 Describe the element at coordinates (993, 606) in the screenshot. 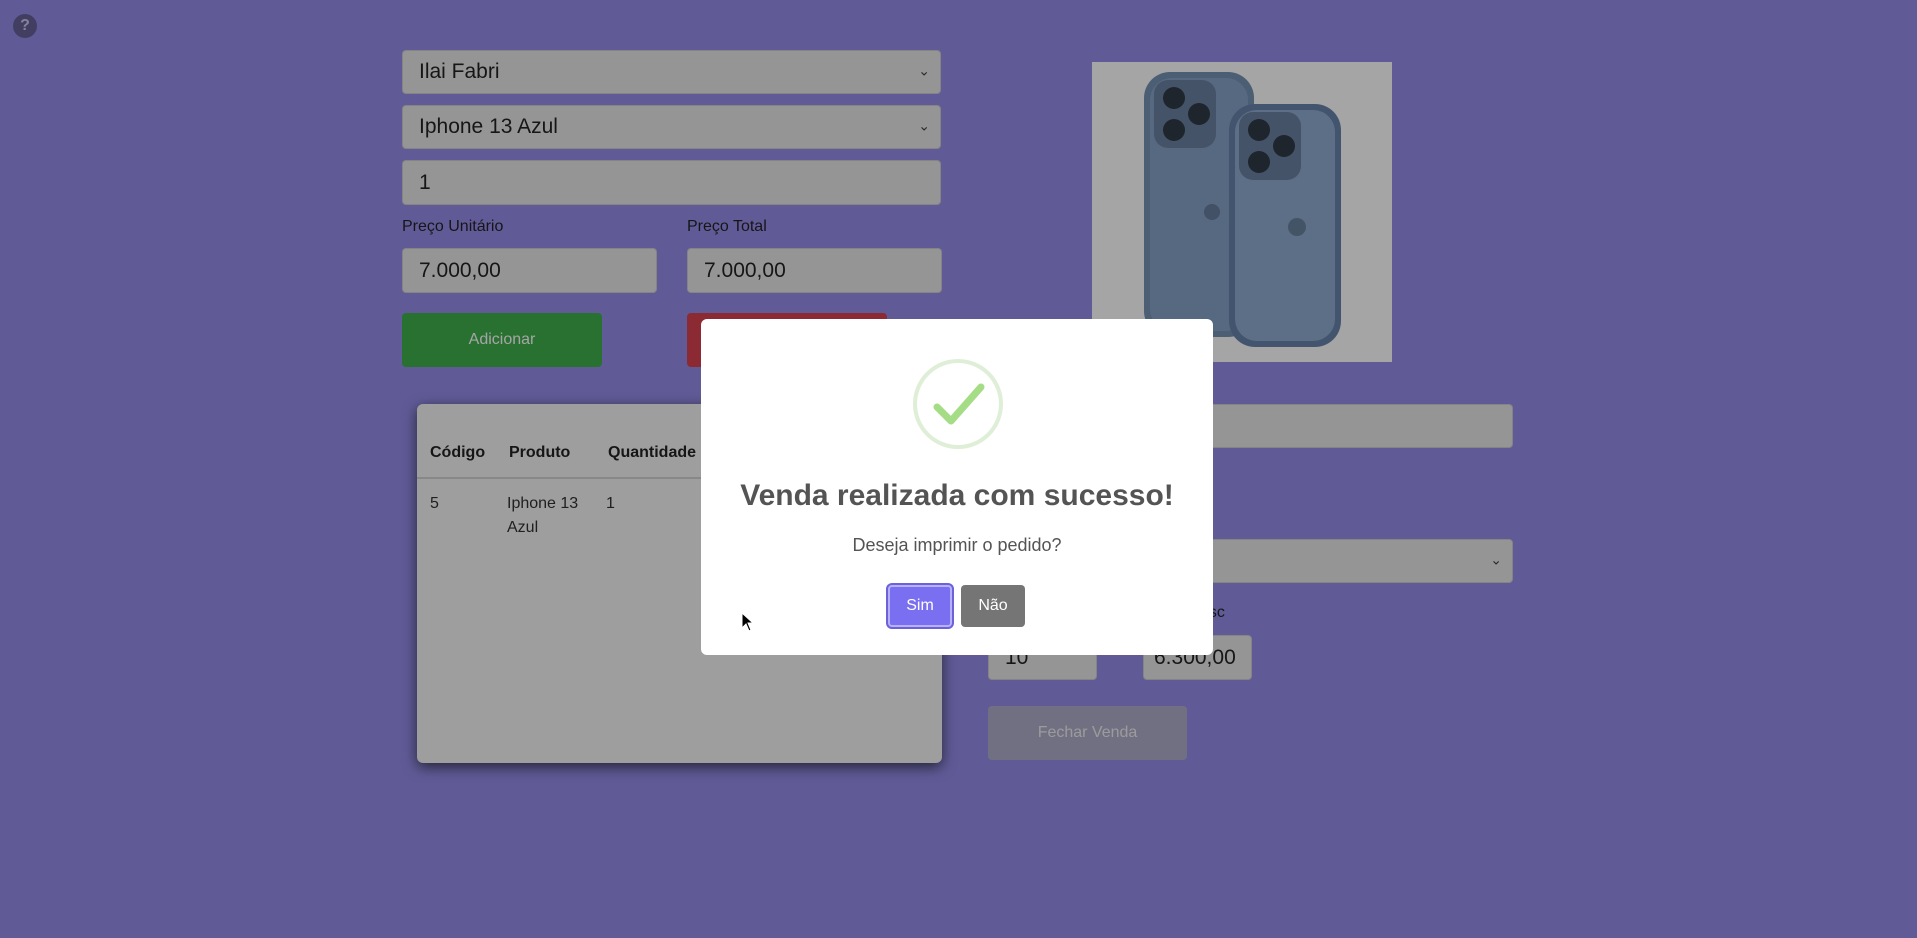

I see `no-button: Não` at that location.